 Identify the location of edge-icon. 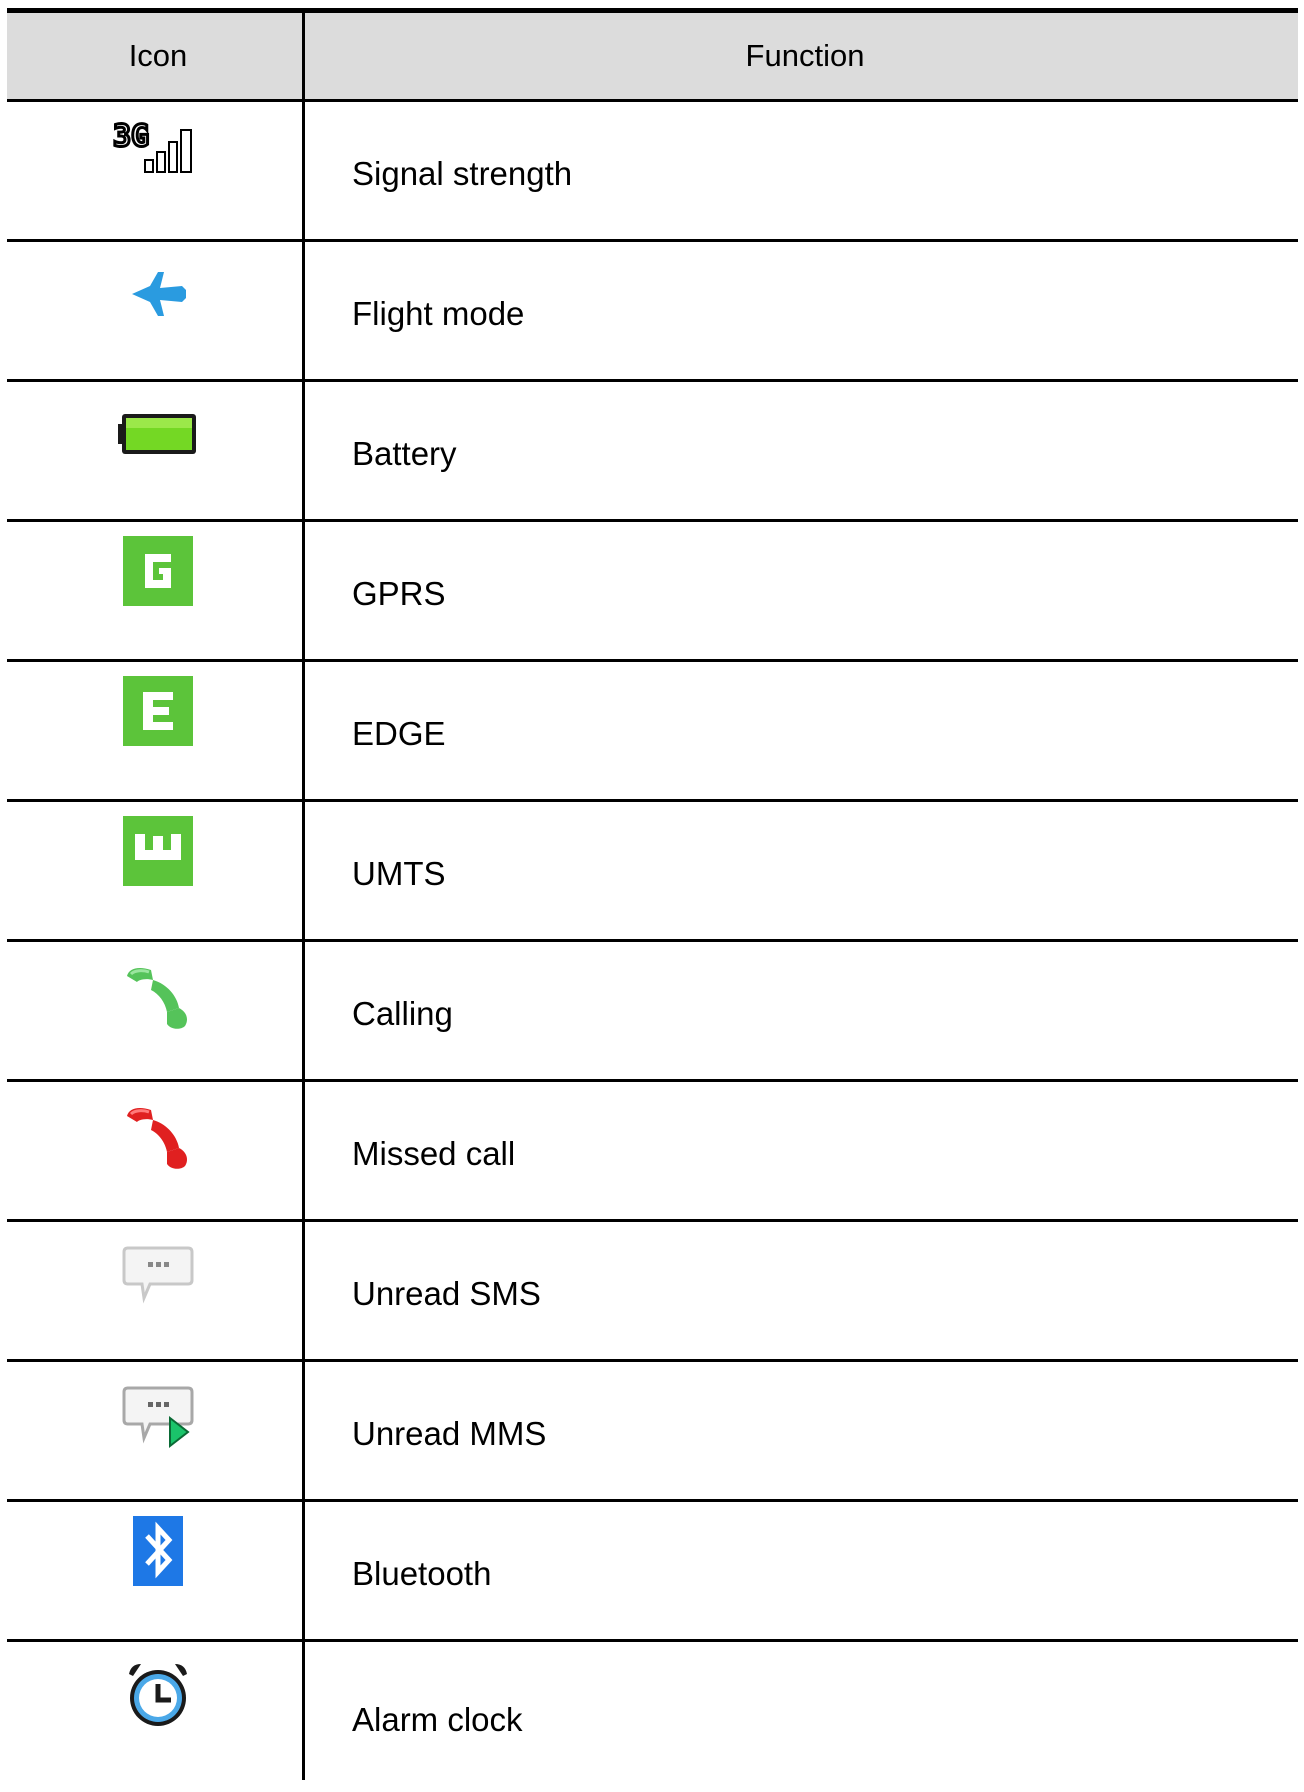
(158, 711).